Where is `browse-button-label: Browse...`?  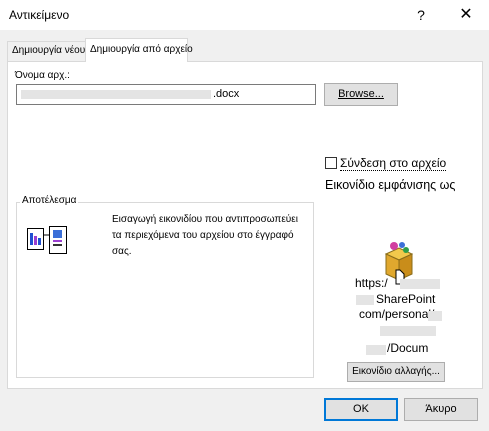 browse-button-label: Browse... is located at coordinates (361, 94).